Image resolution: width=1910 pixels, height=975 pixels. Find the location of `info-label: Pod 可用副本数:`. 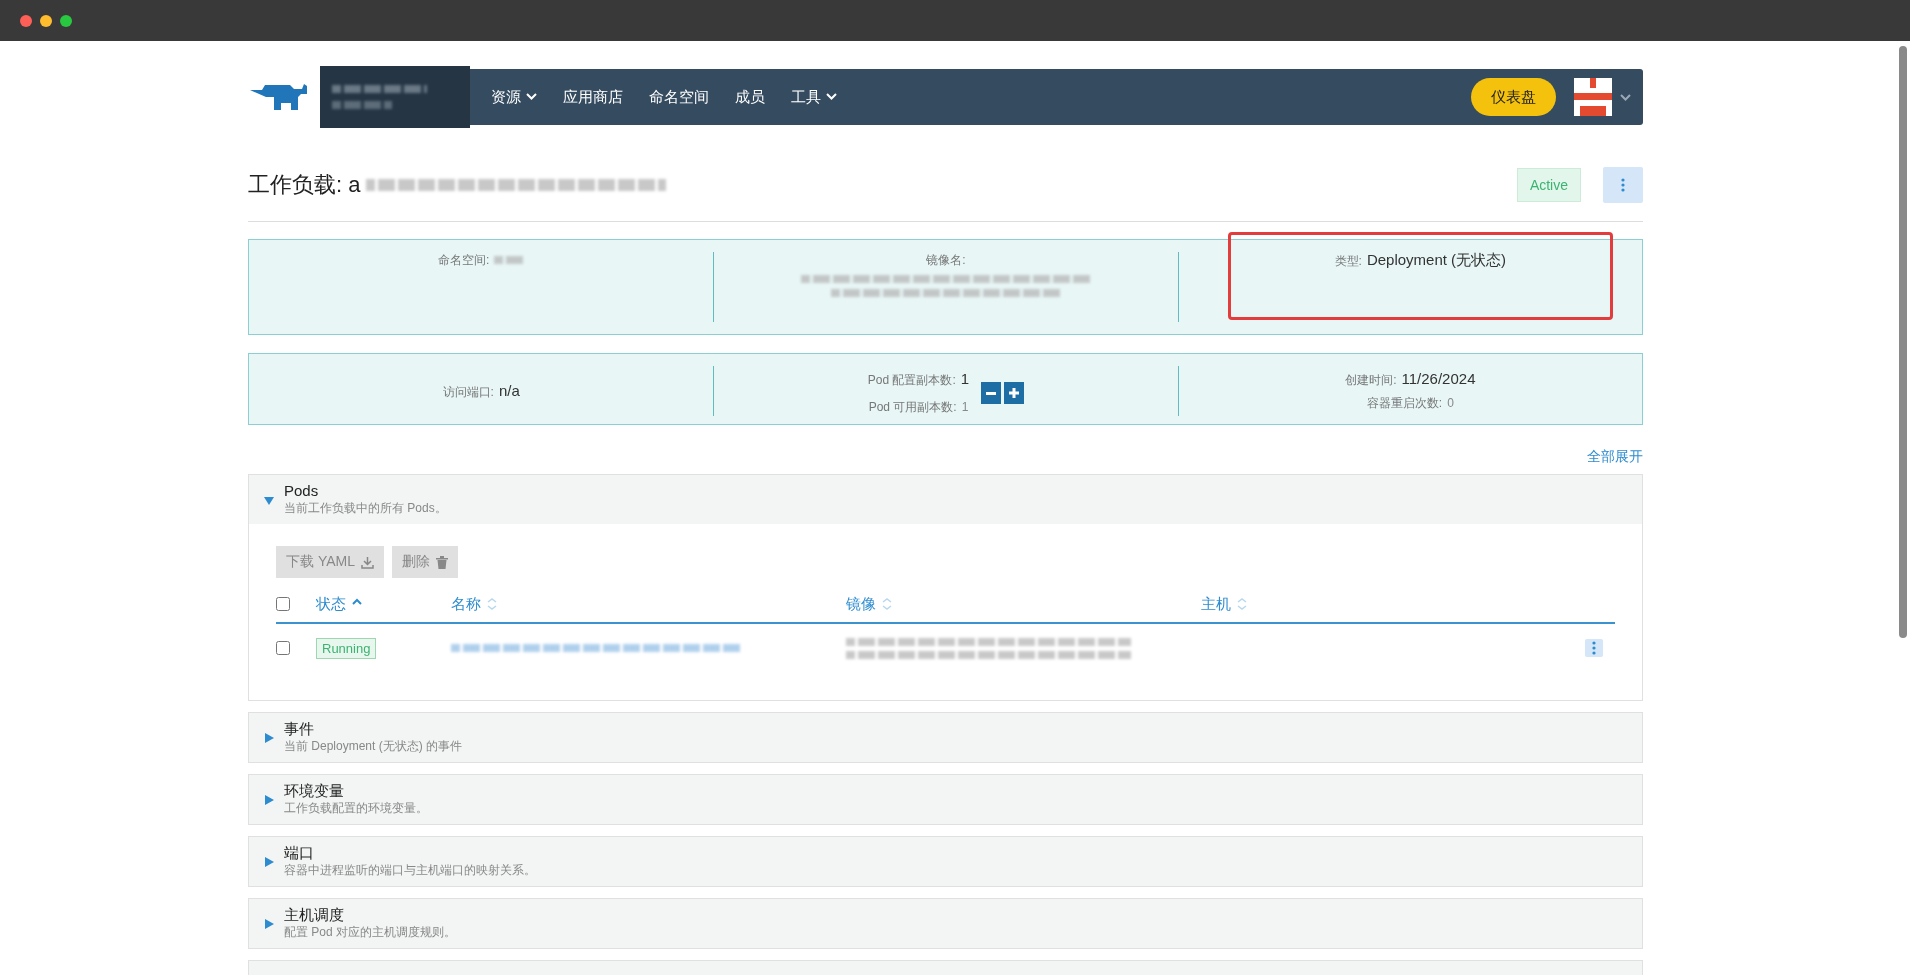

info-label: Pod 可用副本数: is located at coordinates (912, 407).